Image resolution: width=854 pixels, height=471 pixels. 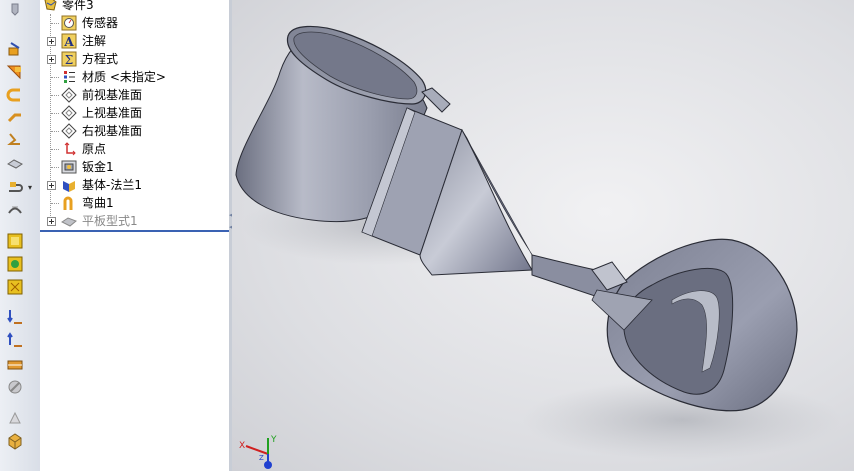 I want to click on cross-break-icon, so click(x=15, y=210).